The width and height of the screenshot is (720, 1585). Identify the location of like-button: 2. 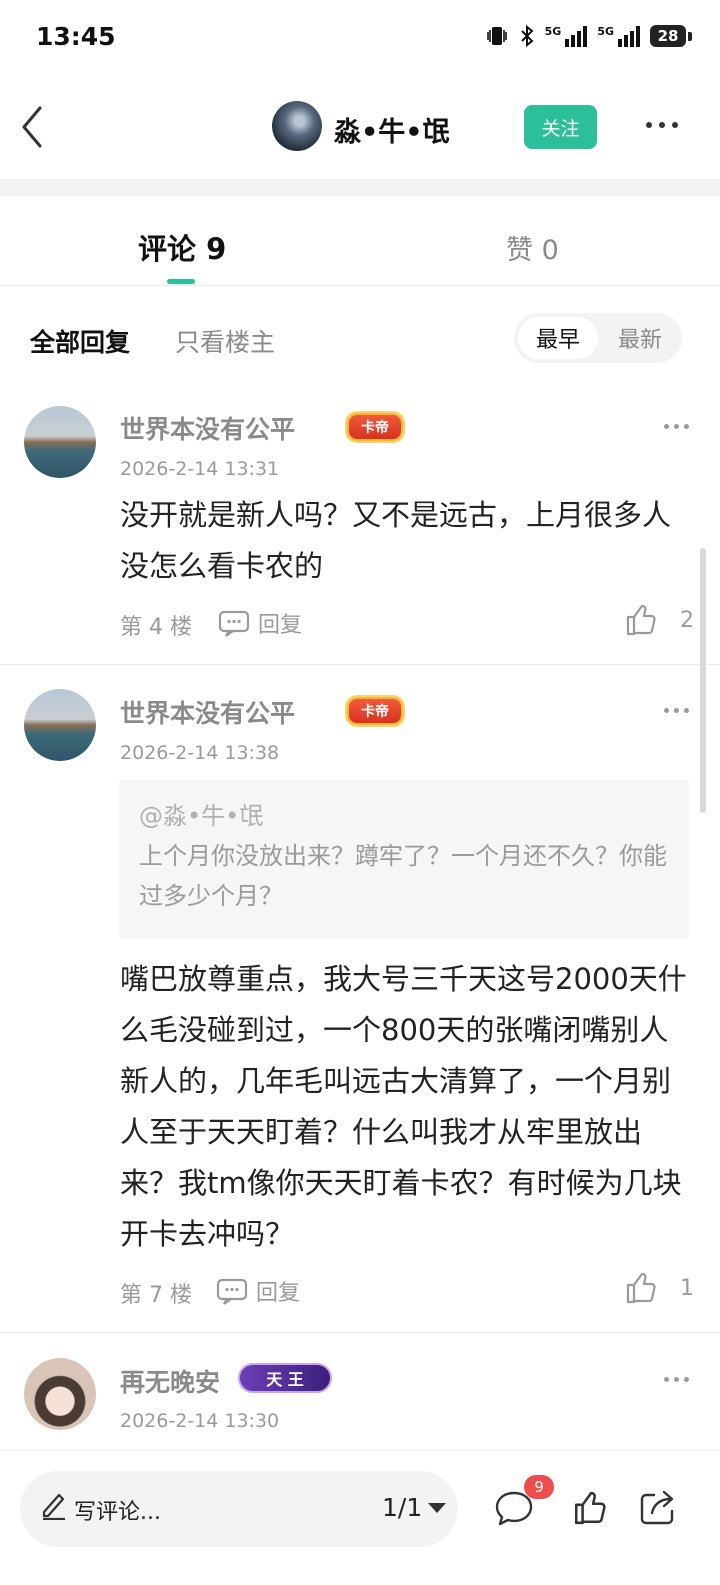
(659, 620).